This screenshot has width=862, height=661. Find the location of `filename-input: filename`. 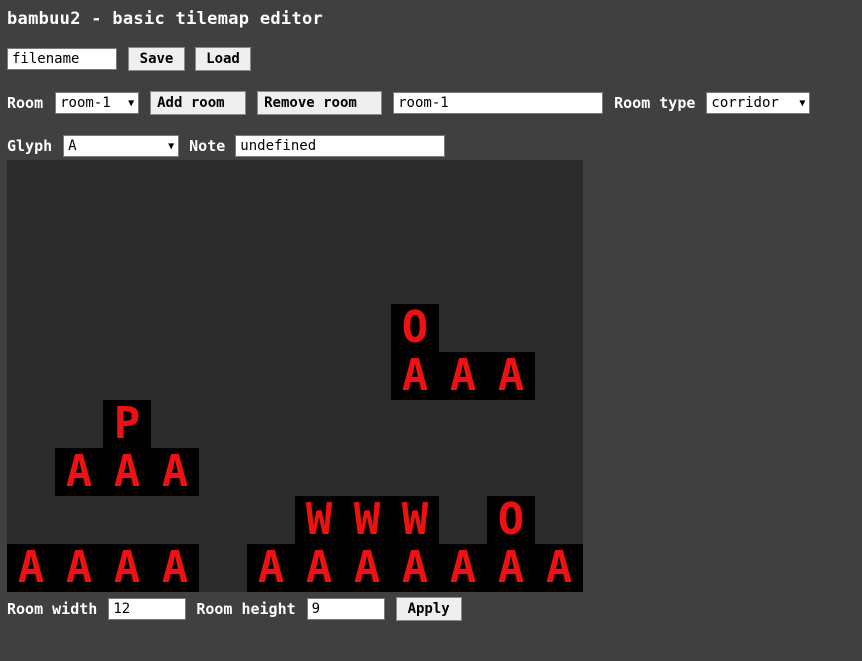

filename-input: filename is located at coordinates (62, 59).